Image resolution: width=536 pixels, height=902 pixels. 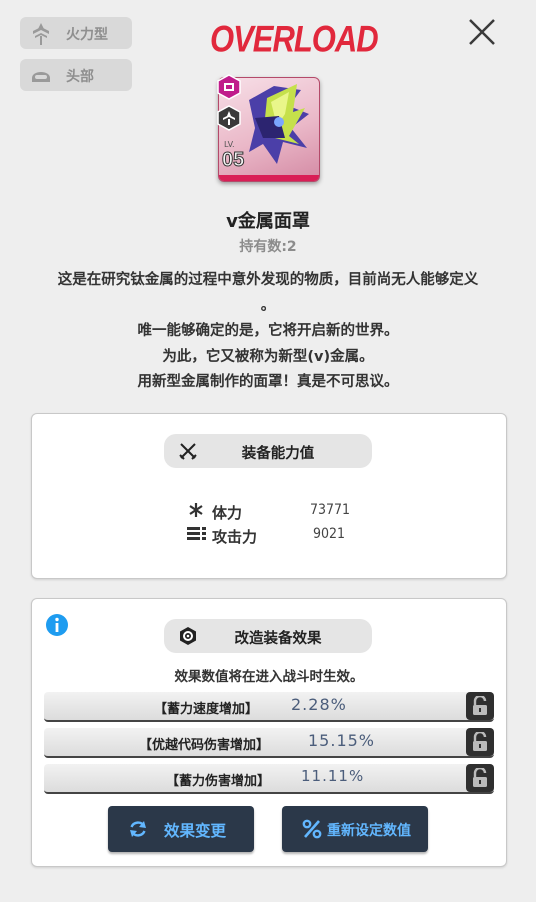 I want to click on description-line: 用新型金属制作的面罩！真是不可思议。, so click(x=268, y=382).